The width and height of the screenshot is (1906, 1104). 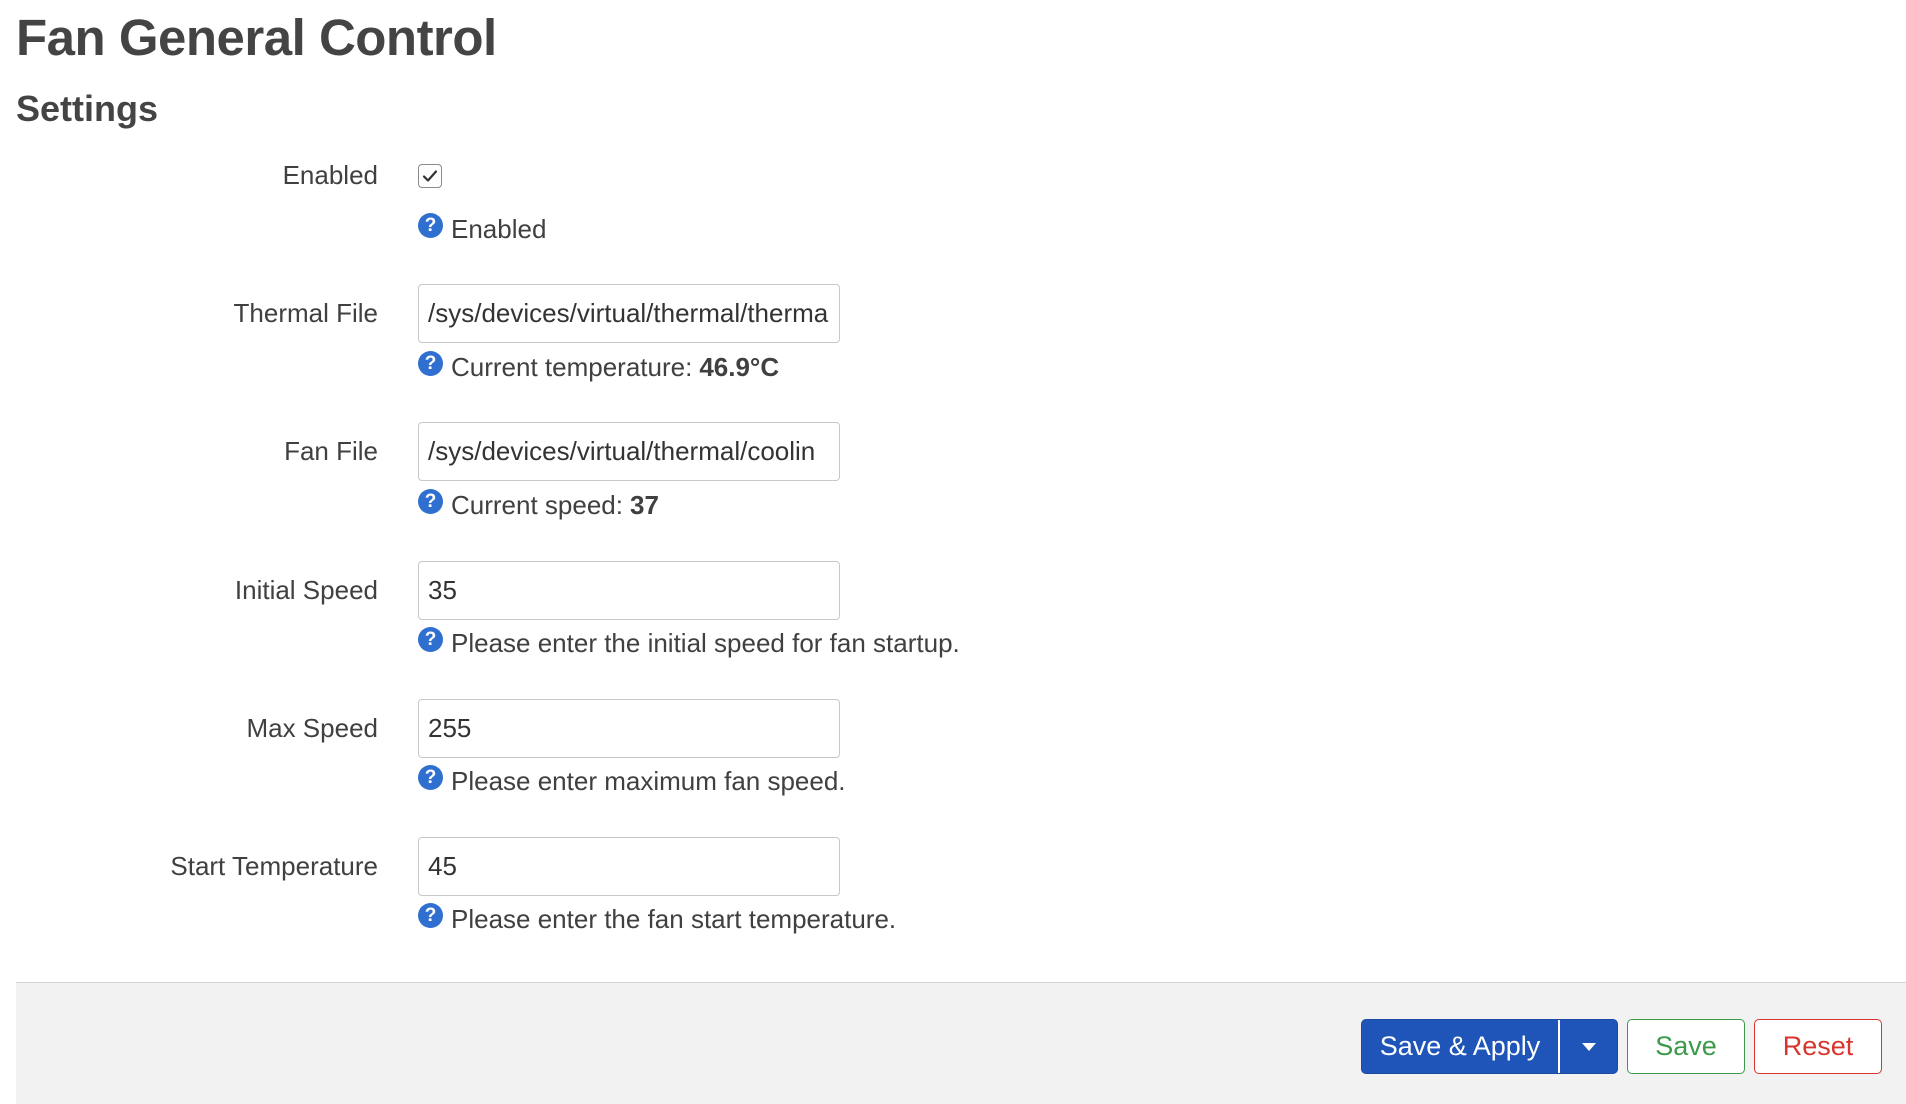 I want to click on thermal-file-input, so click(x=629, y=313).